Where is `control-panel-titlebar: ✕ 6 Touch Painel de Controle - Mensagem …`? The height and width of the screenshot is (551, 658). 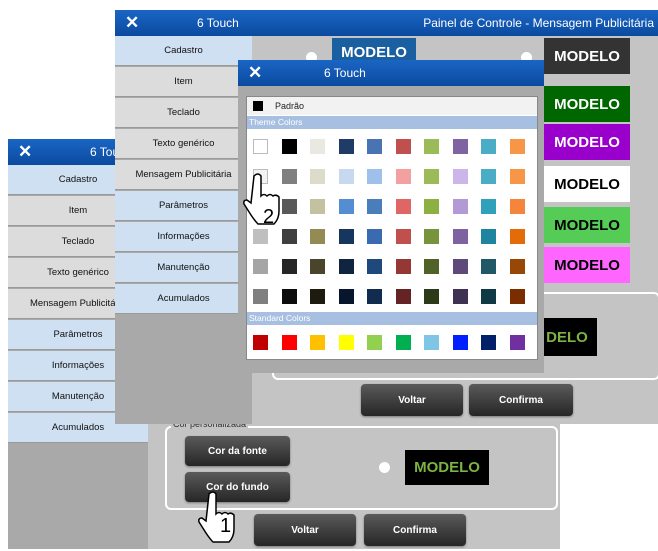 control-panel-titlebar: ✕ 6 Touch Painel de Controle - Mensagem … is located at coordinates (386, 23).